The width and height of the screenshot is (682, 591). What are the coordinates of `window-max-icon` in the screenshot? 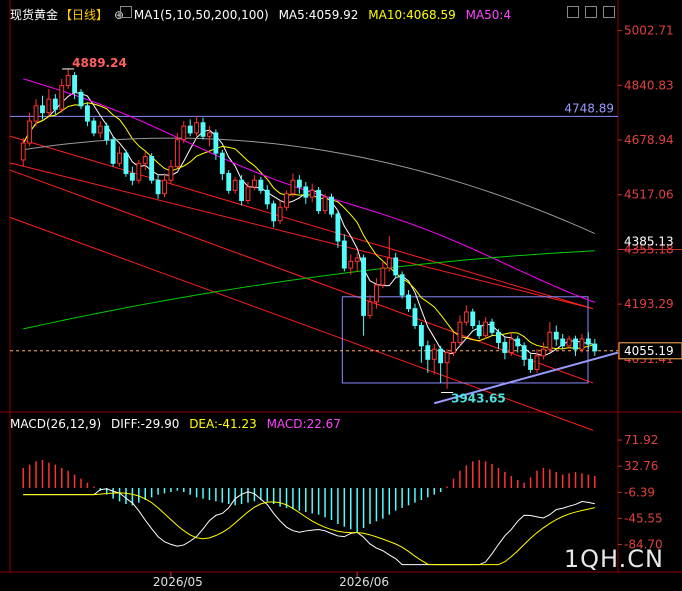 It's located at (609, 12).